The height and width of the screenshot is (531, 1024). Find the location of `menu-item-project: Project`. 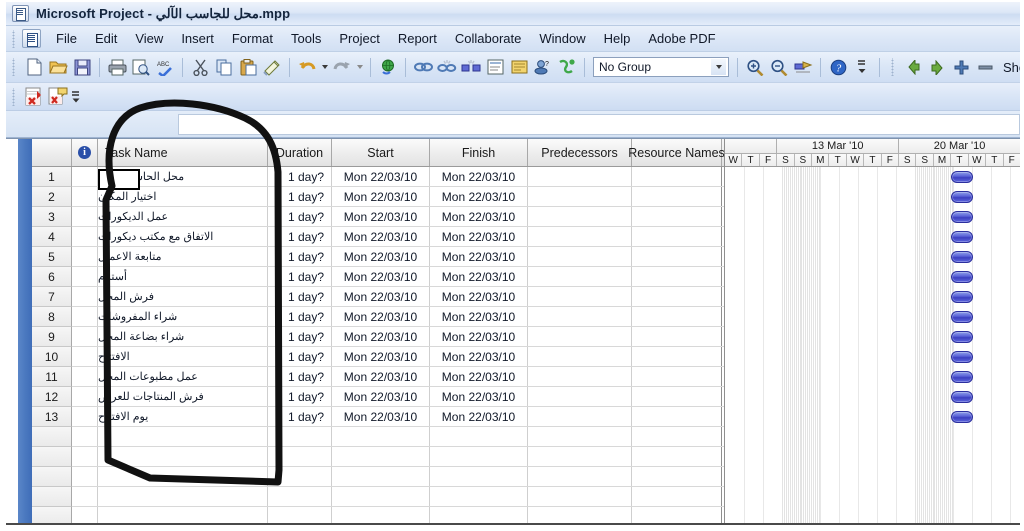

menu-item-project: Project is located at coordinates (359, 38).